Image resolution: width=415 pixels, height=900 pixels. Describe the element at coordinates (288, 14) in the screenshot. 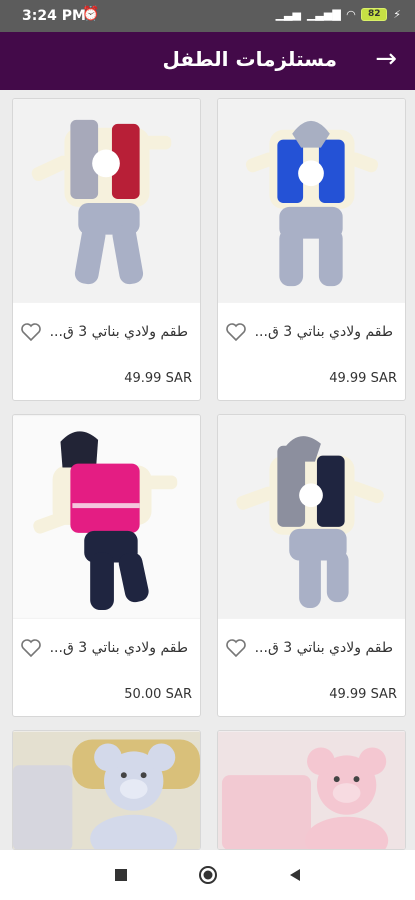

I see `signal-icon: ▁▃▅` at that location.